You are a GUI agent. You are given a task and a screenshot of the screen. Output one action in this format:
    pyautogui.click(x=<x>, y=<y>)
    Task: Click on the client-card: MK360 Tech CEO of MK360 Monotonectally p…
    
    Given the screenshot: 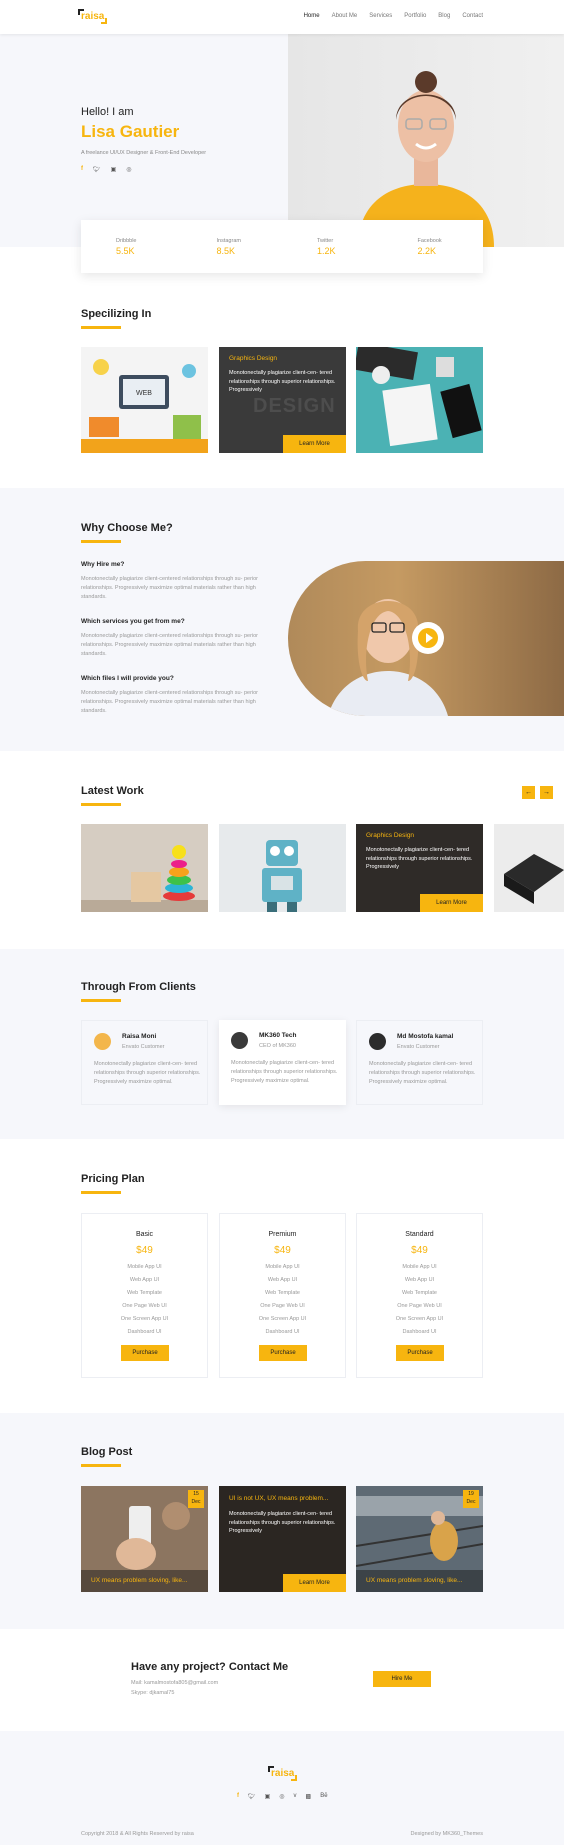 What is the action you would take?
    pyautogui.click(x=282, y=1062)
    